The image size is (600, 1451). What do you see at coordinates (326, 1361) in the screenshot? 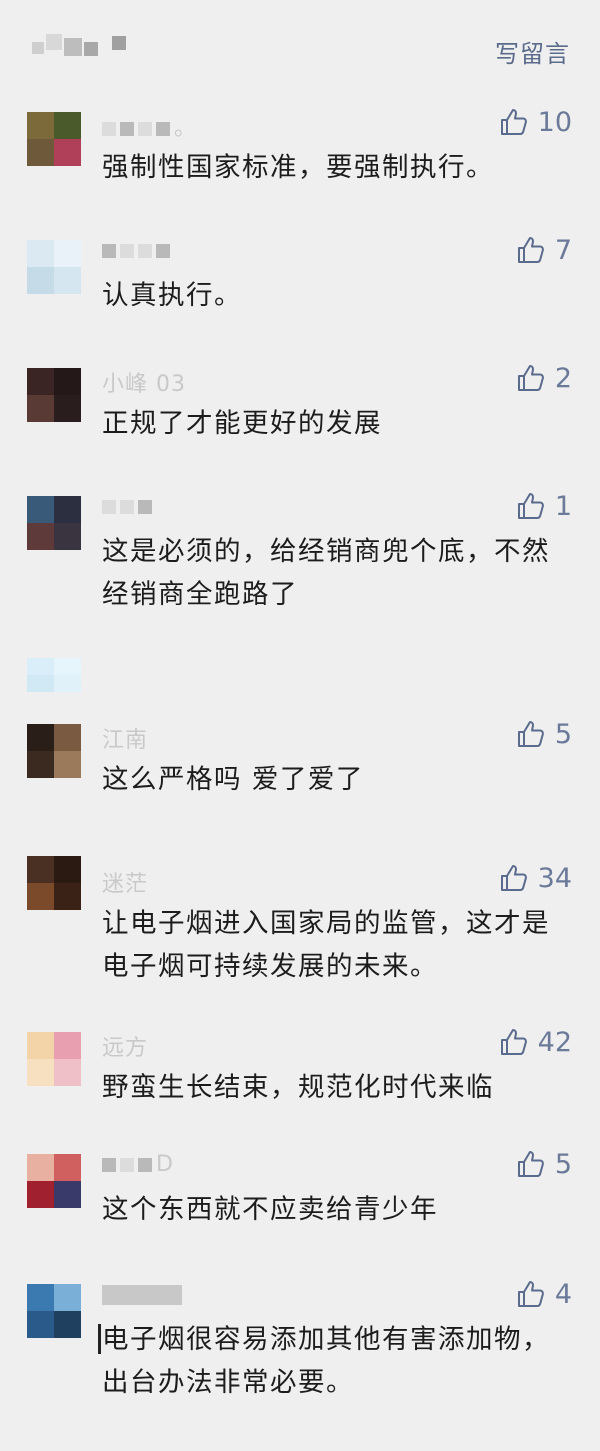
I see `comment-text: 电子烟很容易添加其他有害添加物，出台办法非常必要。` at bounding box center [326, 1361].